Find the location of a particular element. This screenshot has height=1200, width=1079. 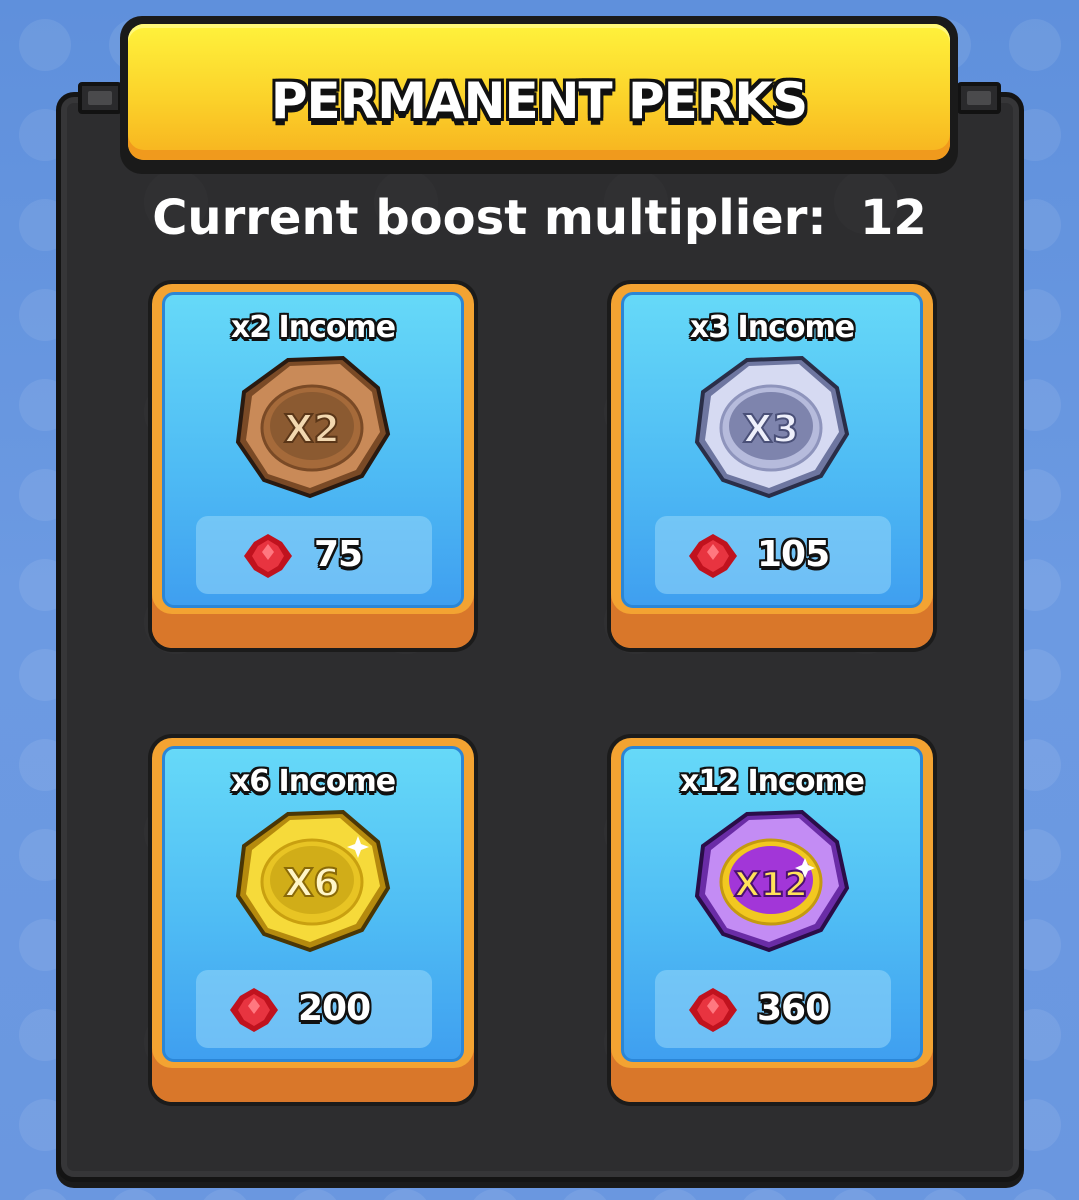

price-box: 360 is located at coordinates (773, 1009).